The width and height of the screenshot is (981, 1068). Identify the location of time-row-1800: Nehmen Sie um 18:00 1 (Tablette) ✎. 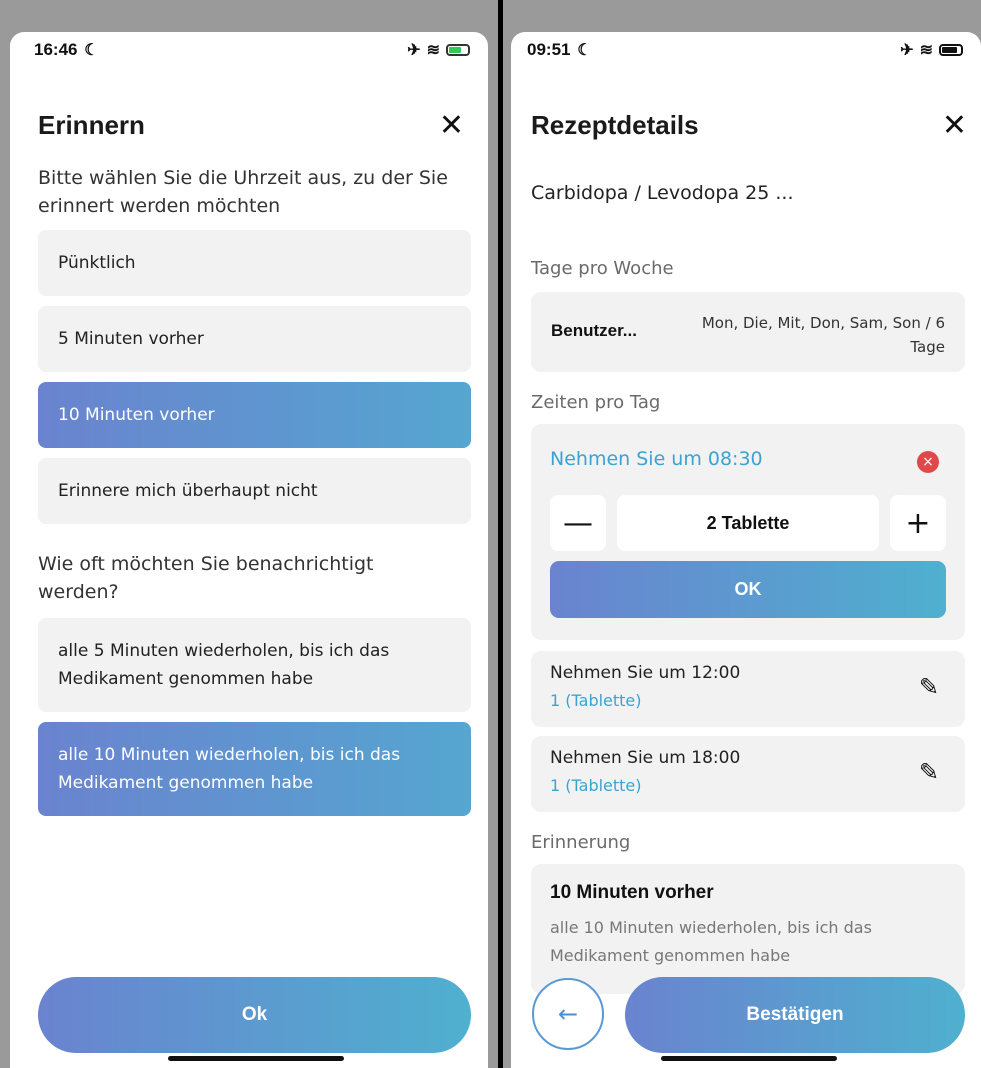
(748, 774).